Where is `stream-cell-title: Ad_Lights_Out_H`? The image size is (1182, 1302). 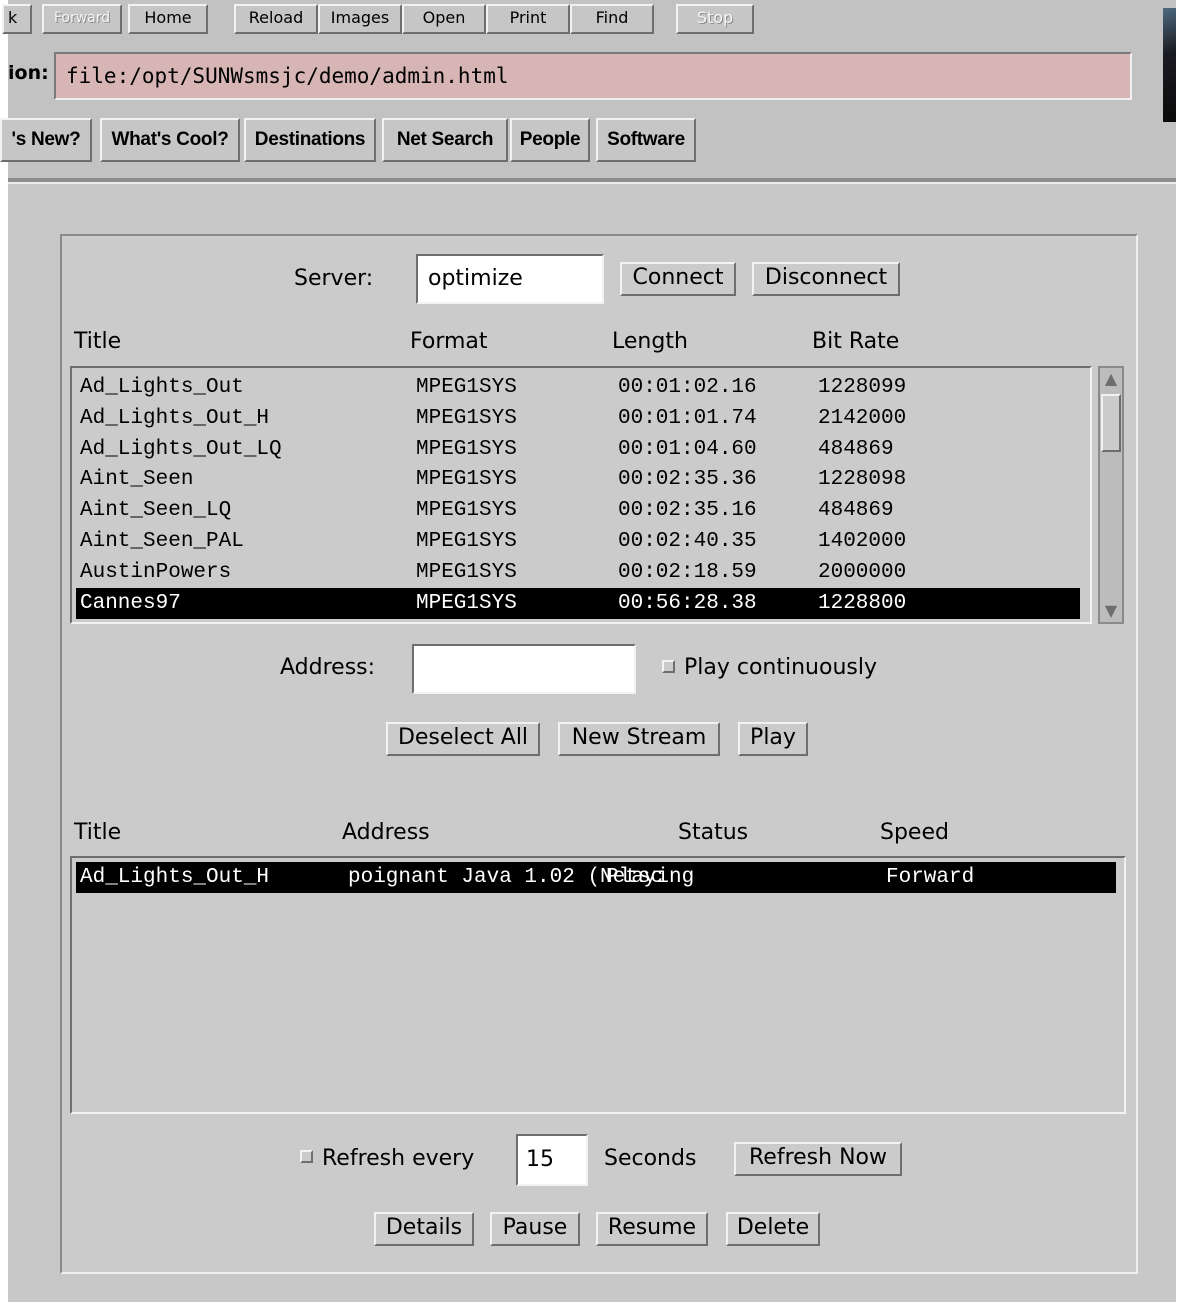 stream-cell-title: Ad_Lights_Out_H is located at coordinates (175, 877).